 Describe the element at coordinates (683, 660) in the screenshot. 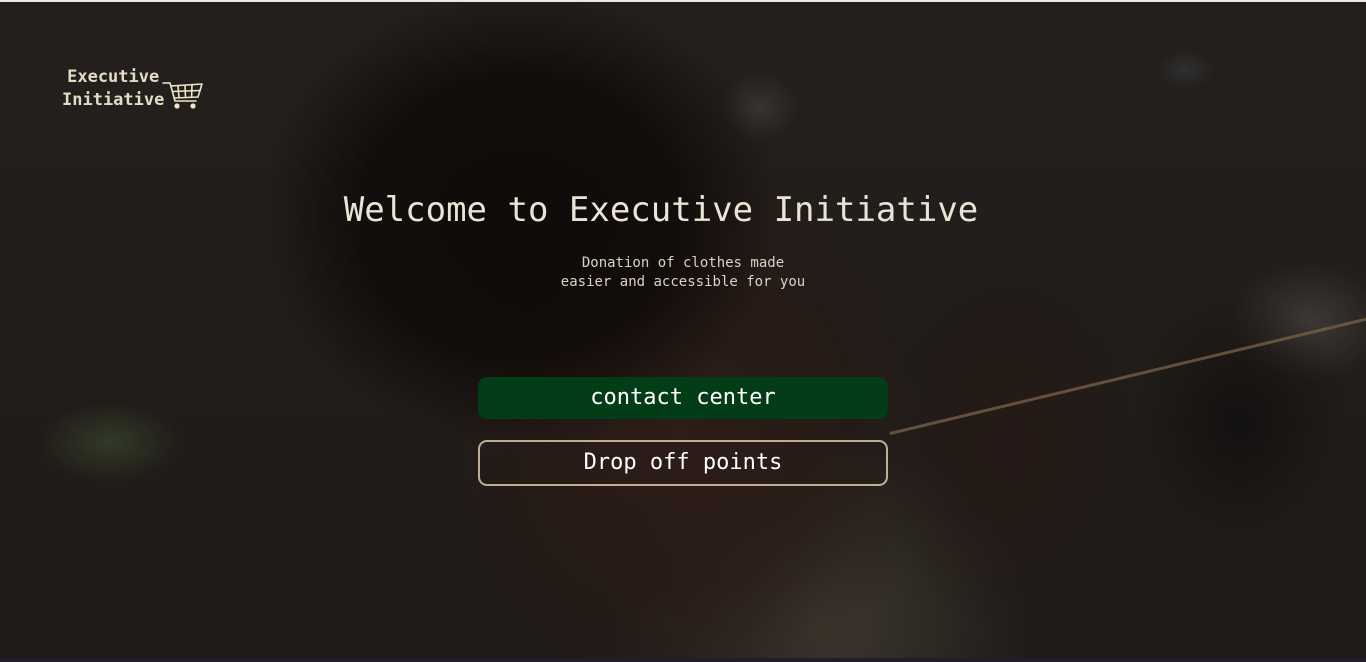

I see `bottom-edge-strip` at that location.